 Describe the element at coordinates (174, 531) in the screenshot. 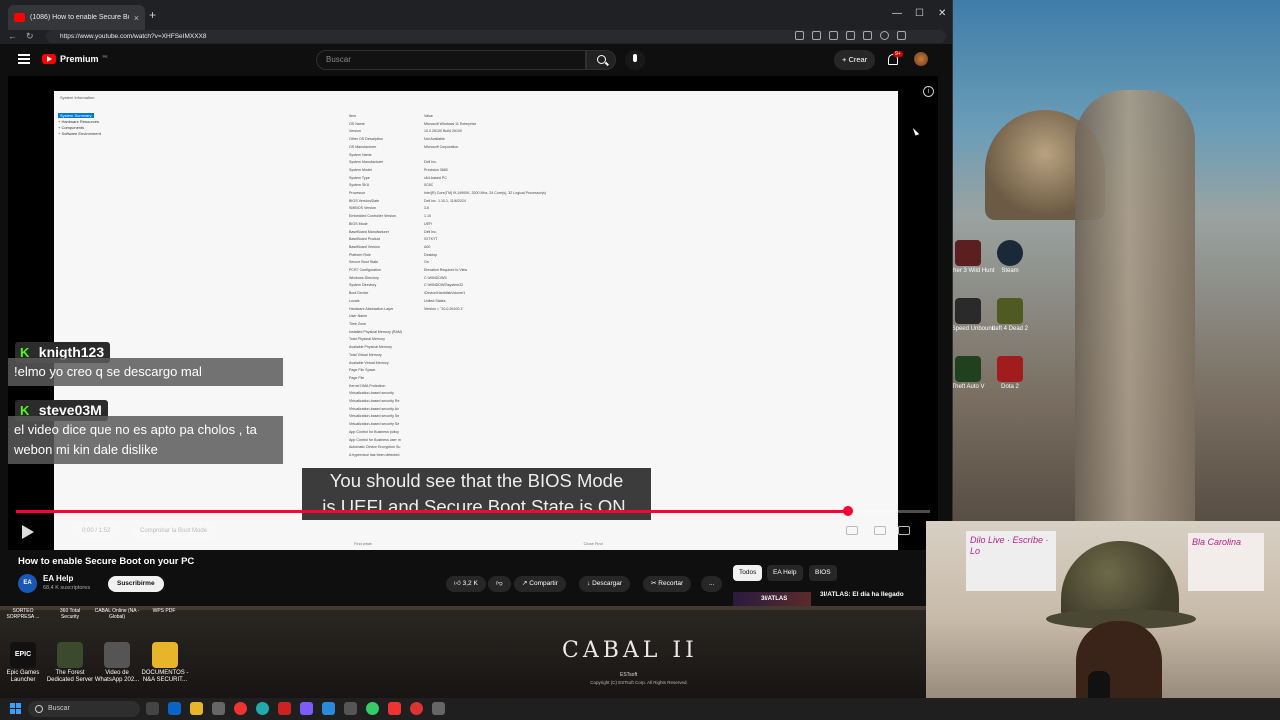

I see `chapter-pill: Comprobar la Boot Mode` at that location.